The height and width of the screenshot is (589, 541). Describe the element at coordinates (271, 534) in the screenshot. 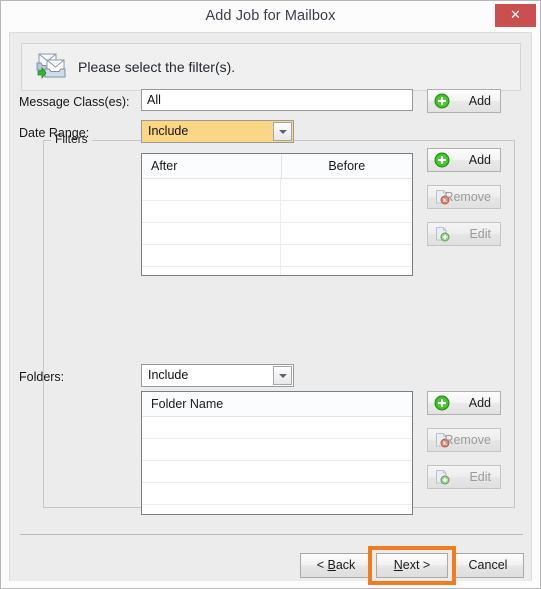

I see `footer-divider` at that location.